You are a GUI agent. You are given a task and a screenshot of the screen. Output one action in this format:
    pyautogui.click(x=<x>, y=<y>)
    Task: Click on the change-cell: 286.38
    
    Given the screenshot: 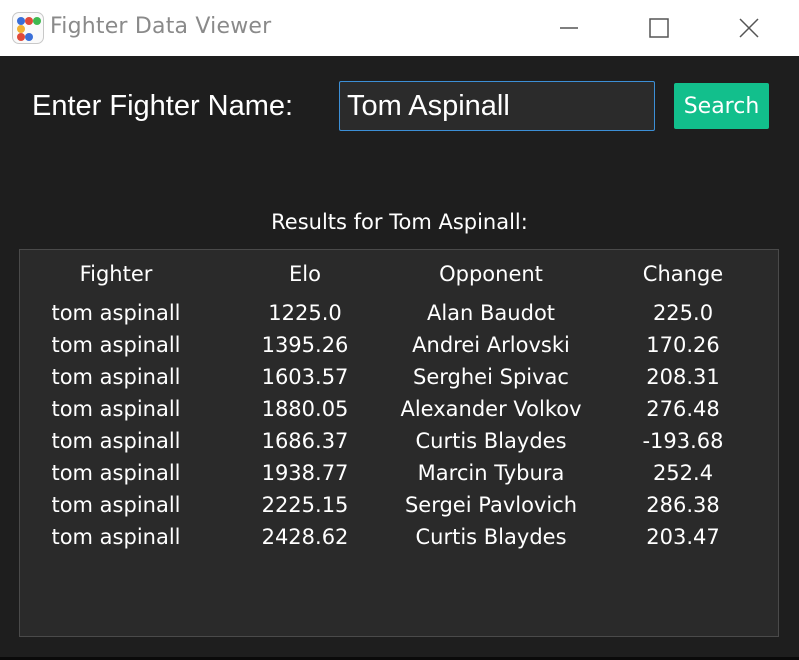 What is the action you would take?
    pyautogui.click(x=683, y=505)
    